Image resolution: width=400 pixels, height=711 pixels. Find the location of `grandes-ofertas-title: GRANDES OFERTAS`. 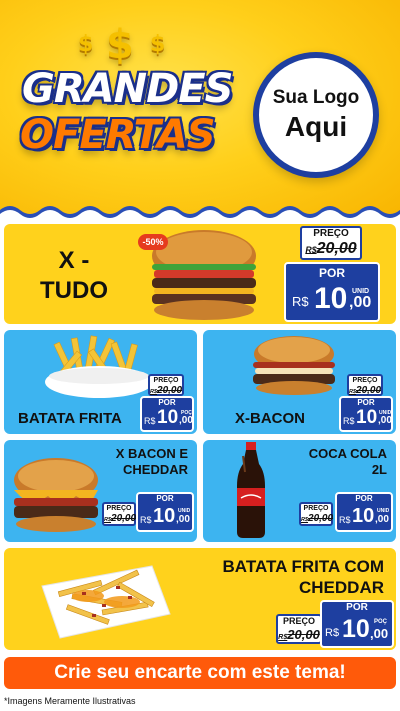

grandes-ofertas-title: GRANDES OFERTAS is located at coordinates (124, 115).